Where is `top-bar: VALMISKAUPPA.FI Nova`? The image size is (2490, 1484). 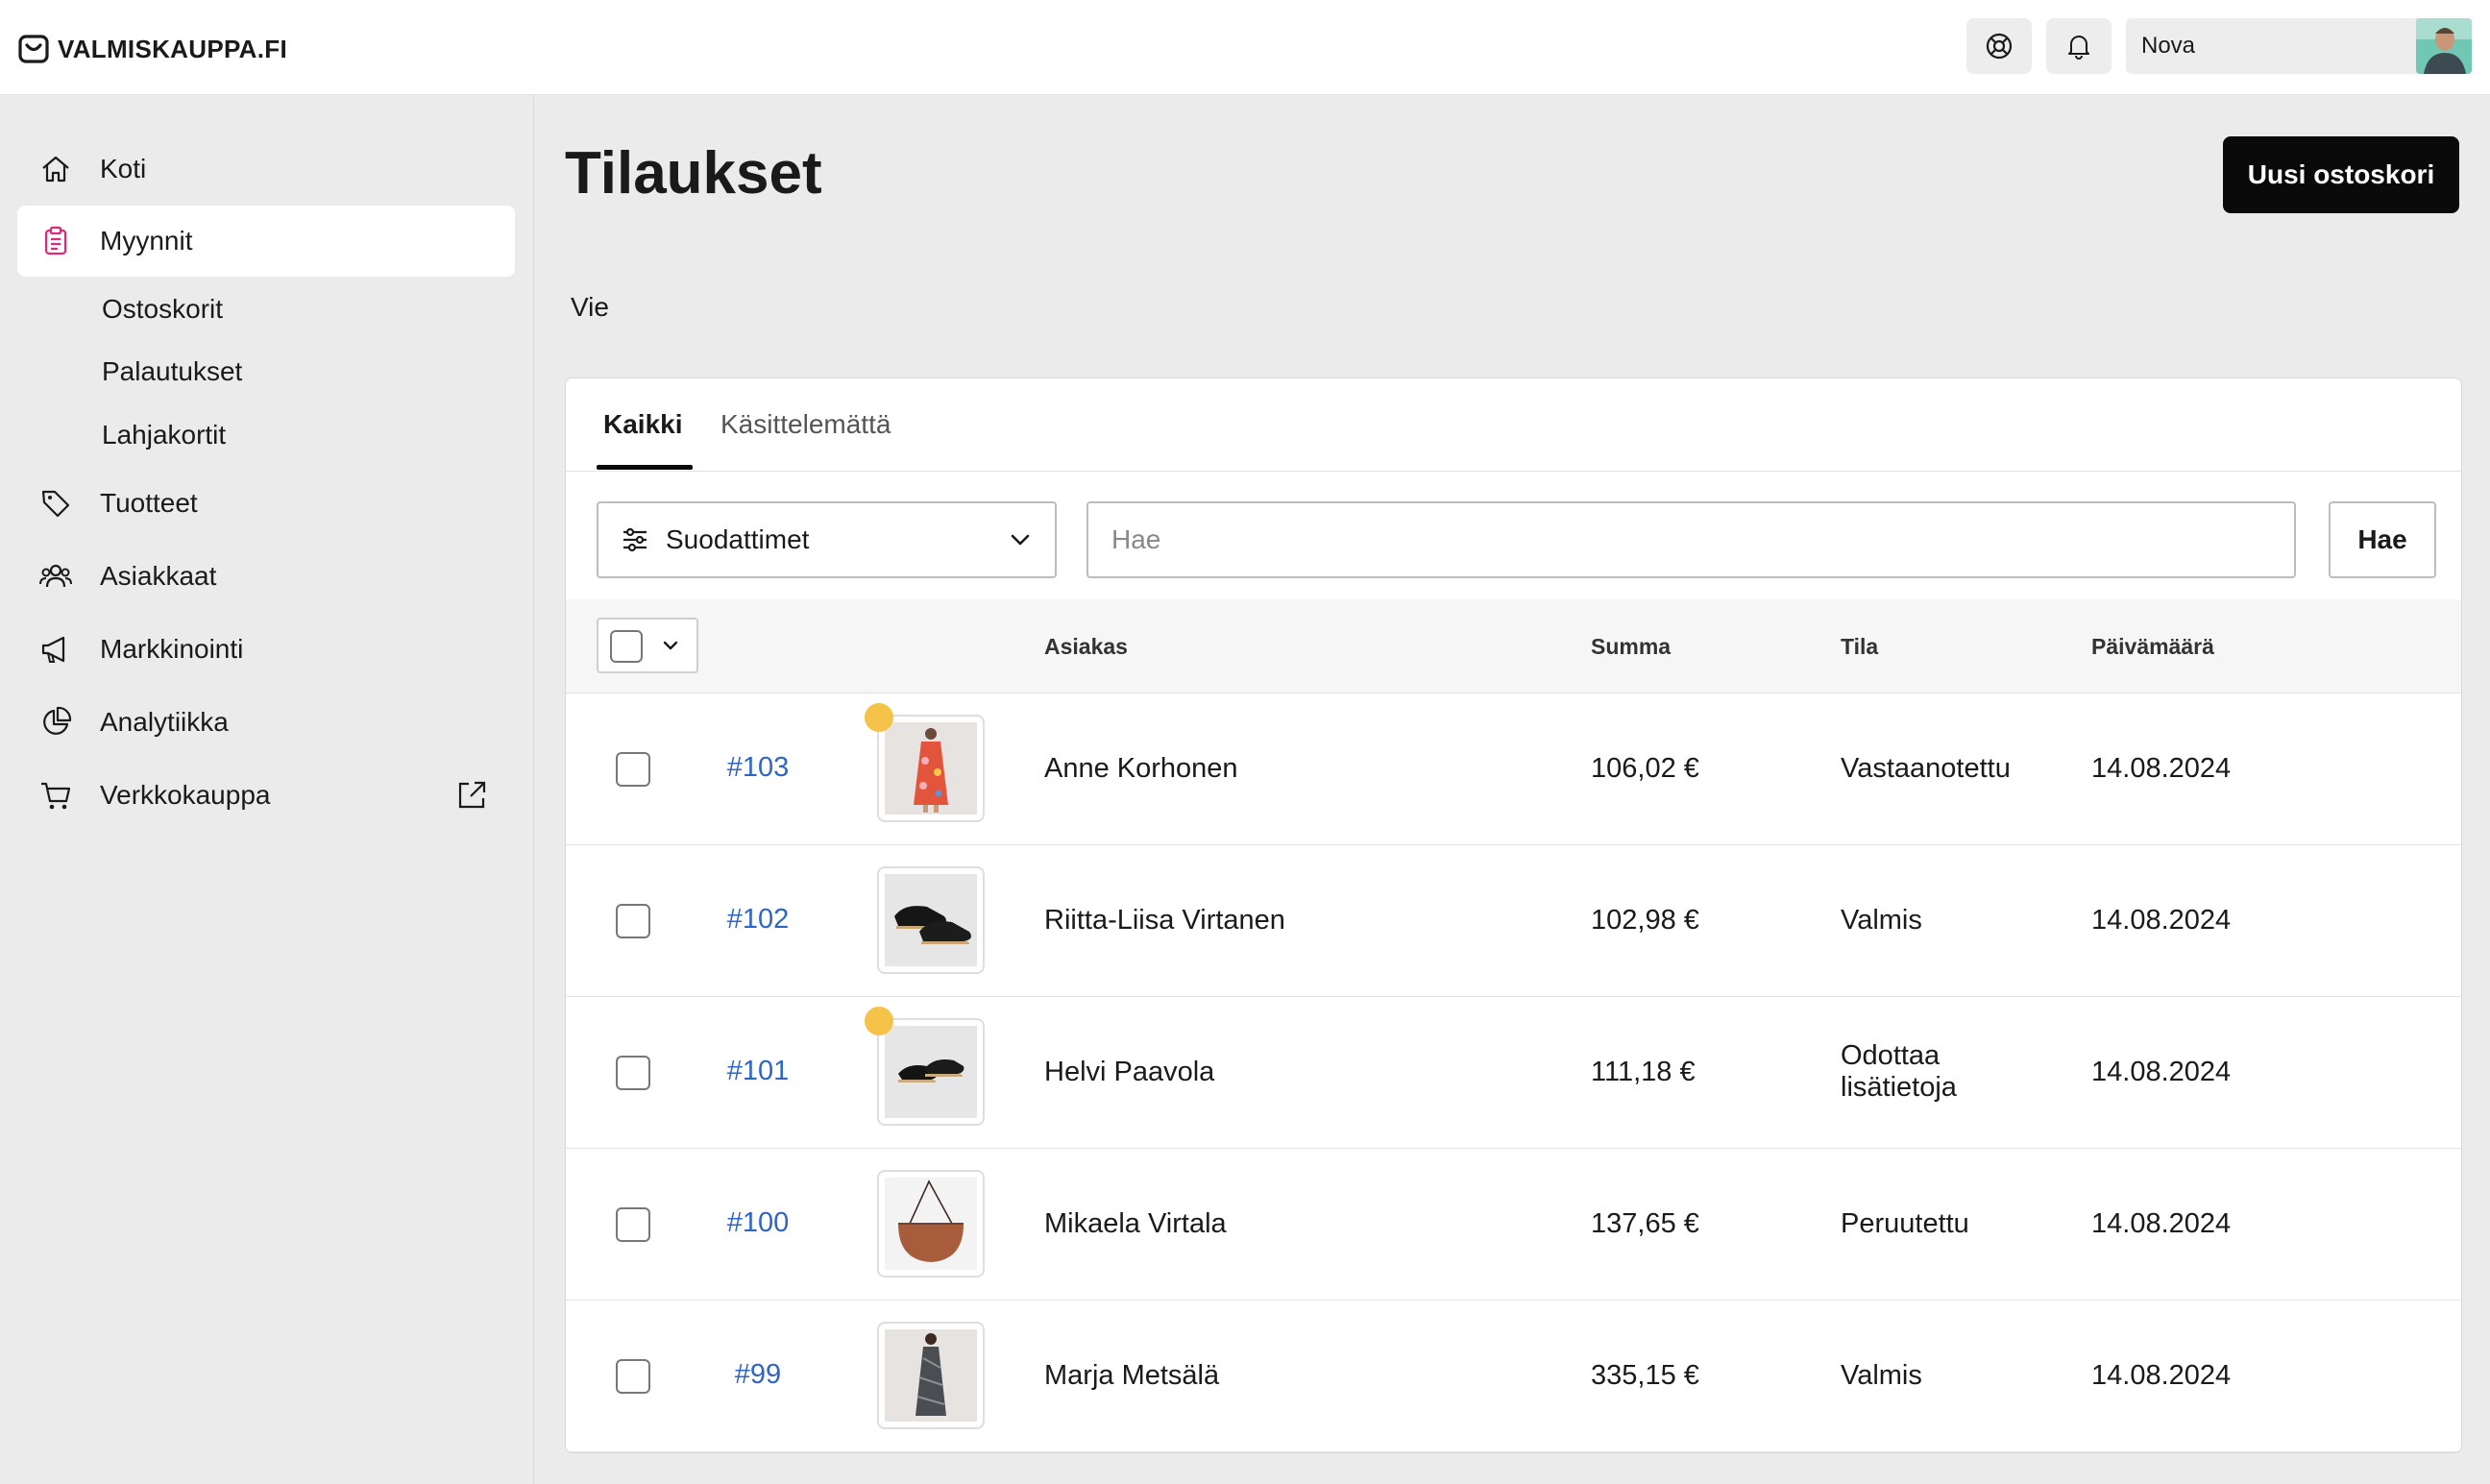 top-bar: VALMISKAUPPA.FI Nova is located at coordinates (1245, 47).